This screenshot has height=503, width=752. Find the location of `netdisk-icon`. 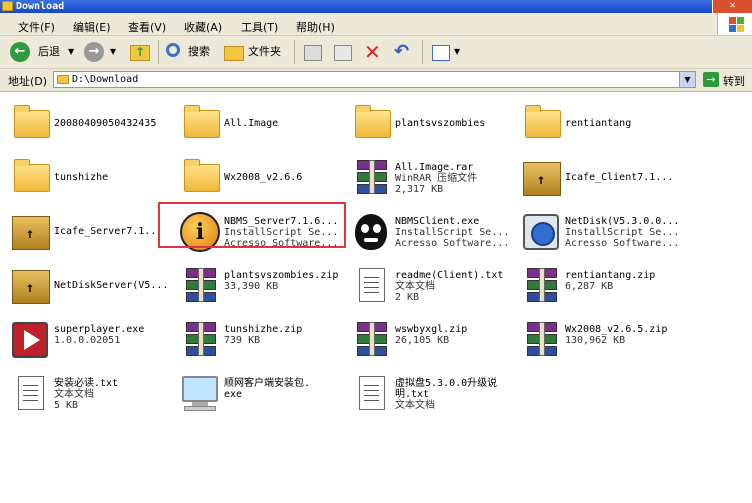

netdisk-icon is located at coordinates (541, 232).